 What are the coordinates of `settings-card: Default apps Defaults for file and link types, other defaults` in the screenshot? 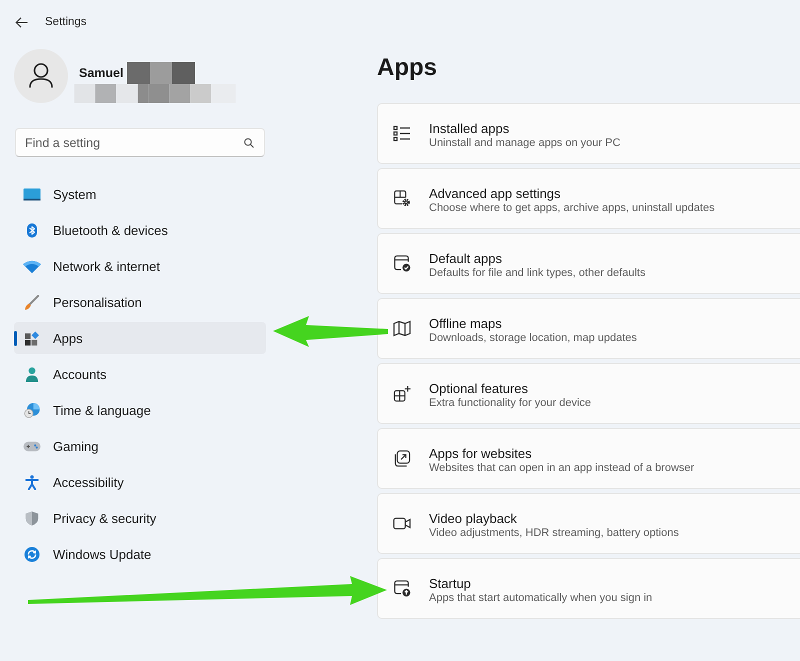 It's located at (588, 263).